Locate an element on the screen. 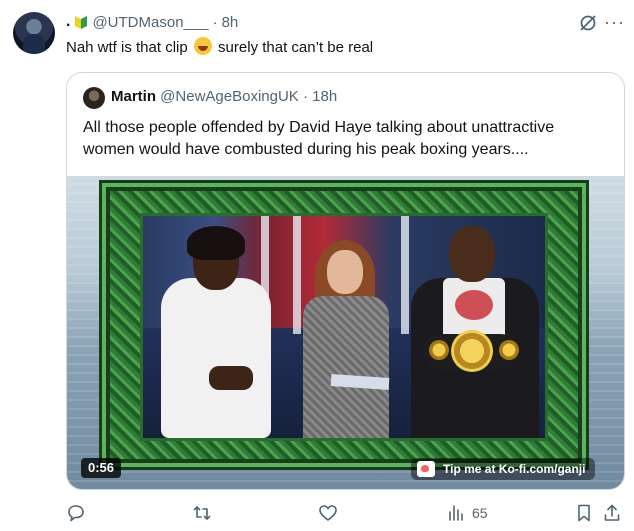  presenter-body is located at coordinates (346, 367).